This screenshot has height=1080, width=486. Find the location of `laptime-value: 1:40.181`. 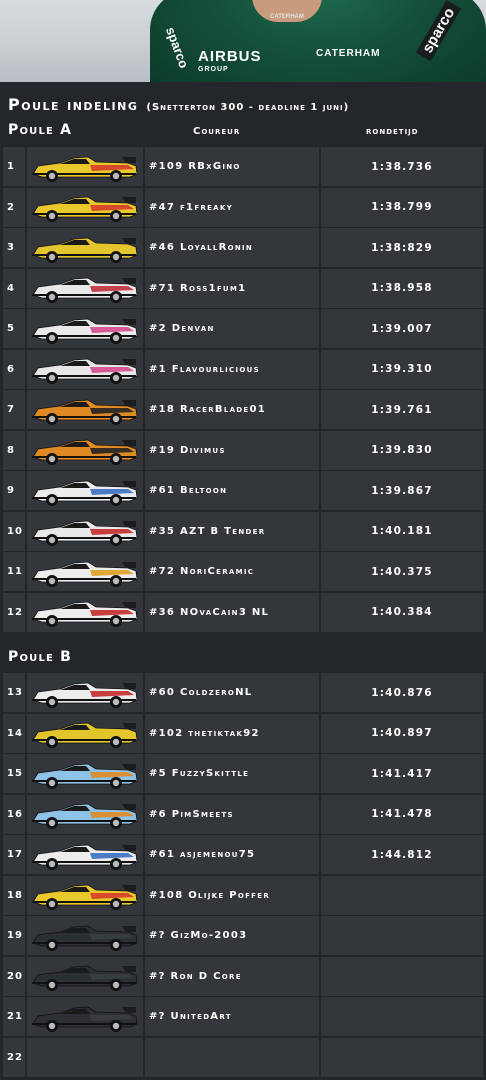

laptime-value: 1:40.181 is located at coordinates (402, 531).